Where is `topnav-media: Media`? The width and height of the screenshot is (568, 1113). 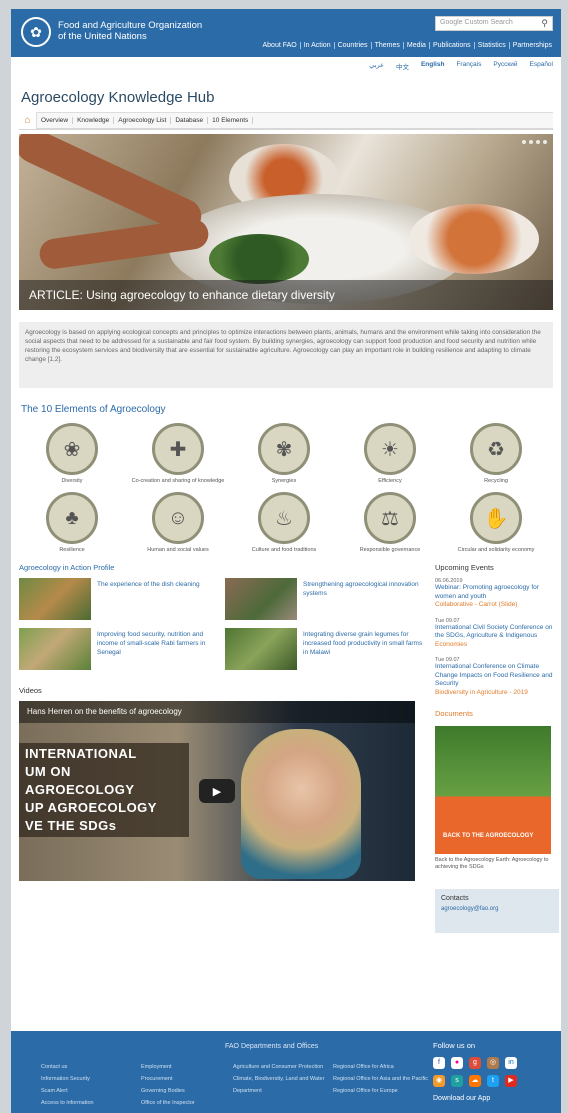
topnav-media: Media is located at coordinates (415, 45).